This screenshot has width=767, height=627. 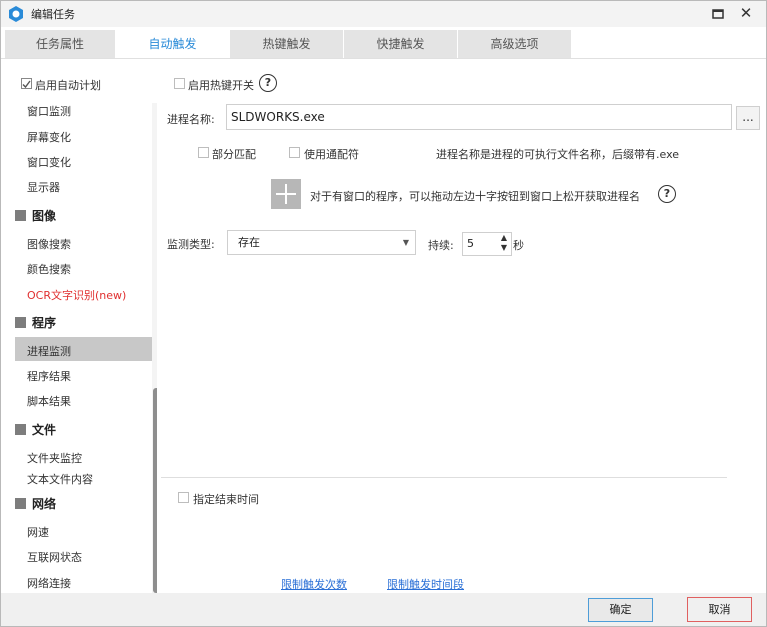 I want to click on enable-schedule-checkbox, so click(x=26, y=83).